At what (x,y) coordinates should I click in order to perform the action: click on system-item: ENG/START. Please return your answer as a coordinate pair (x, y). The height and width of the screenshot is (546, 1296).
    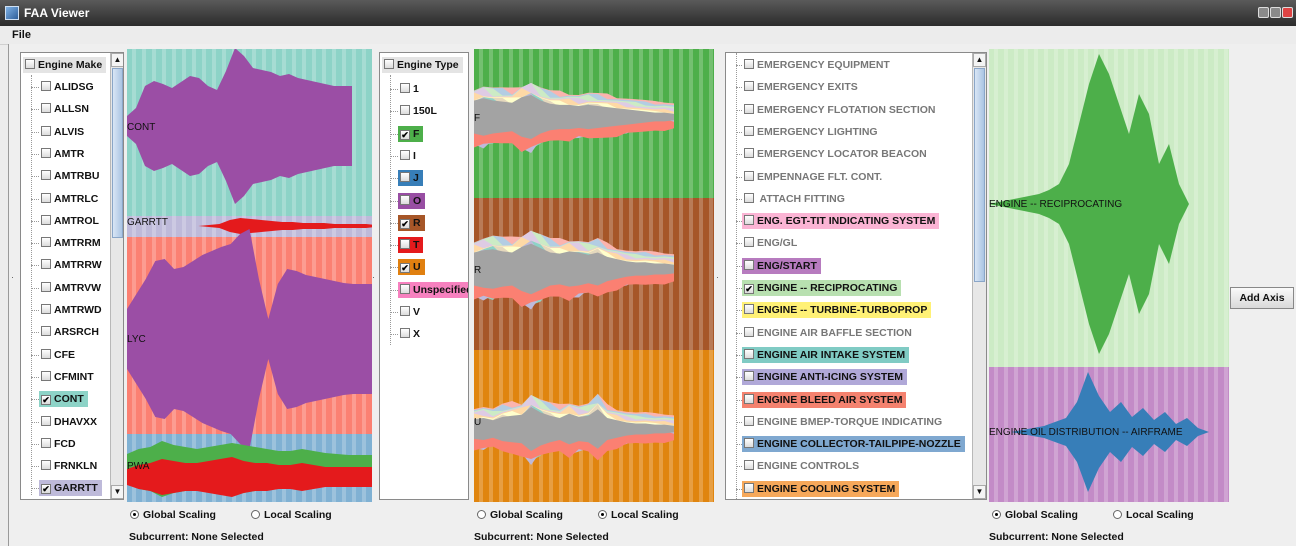
    Looking at the image, I should click on (778, 266).